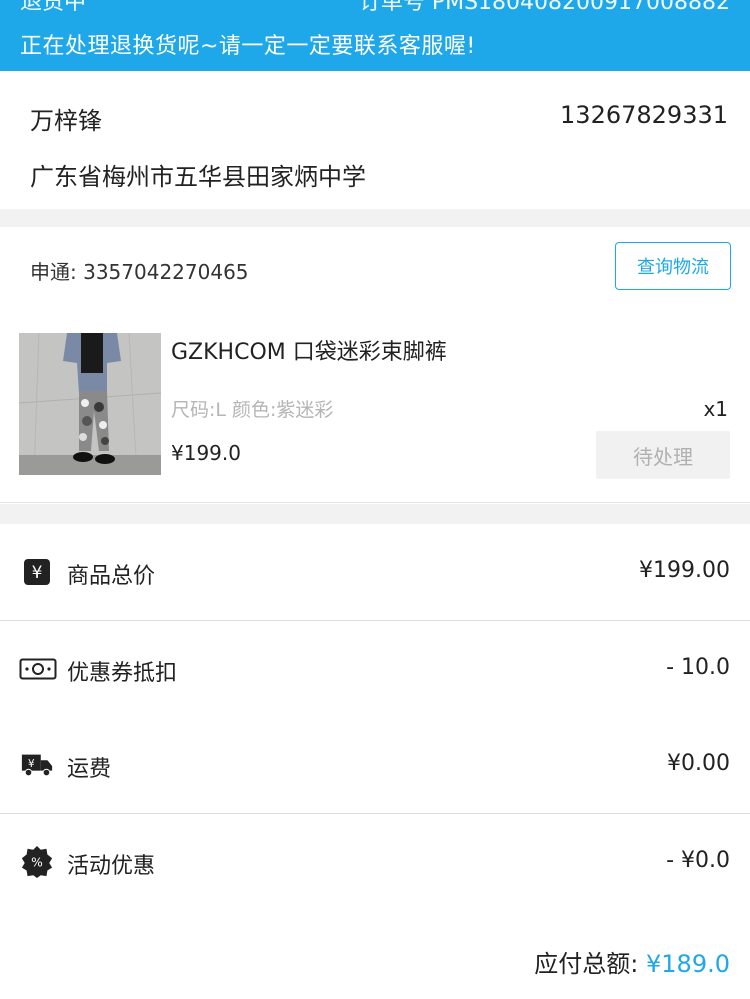  Describe the element at coordinates (375, 669) in the screenshot. I see `summary-row-coupon: 优惠券抵扣 - 10.0` at that location.